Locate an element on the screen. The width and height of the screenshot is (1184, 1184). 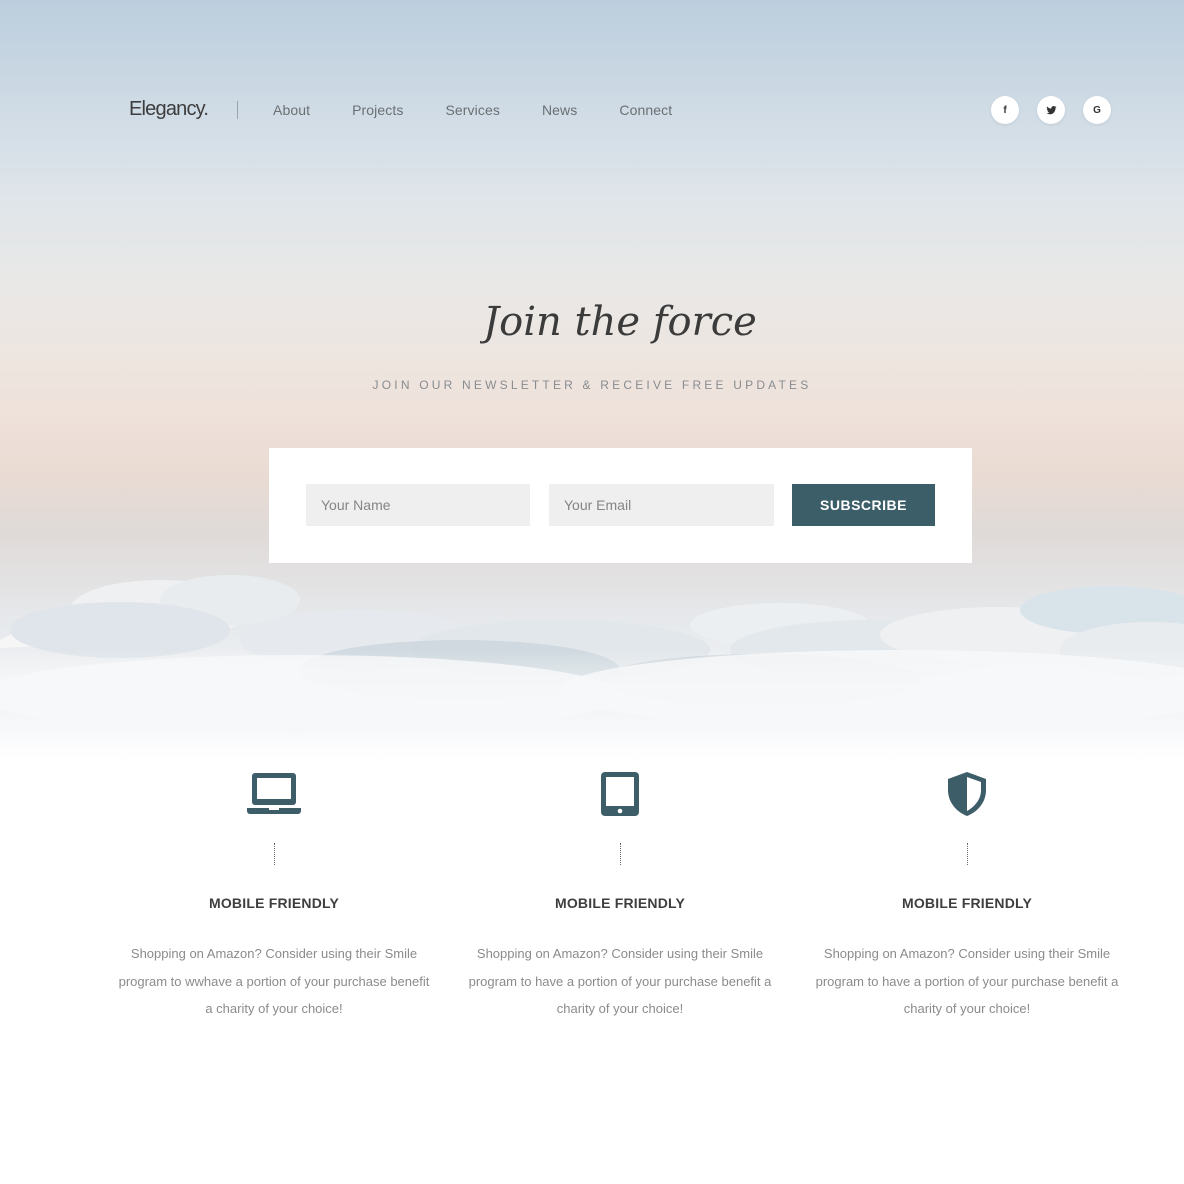
subscribe-button: SUBSCRIBE is located at coordinates (863, 505).